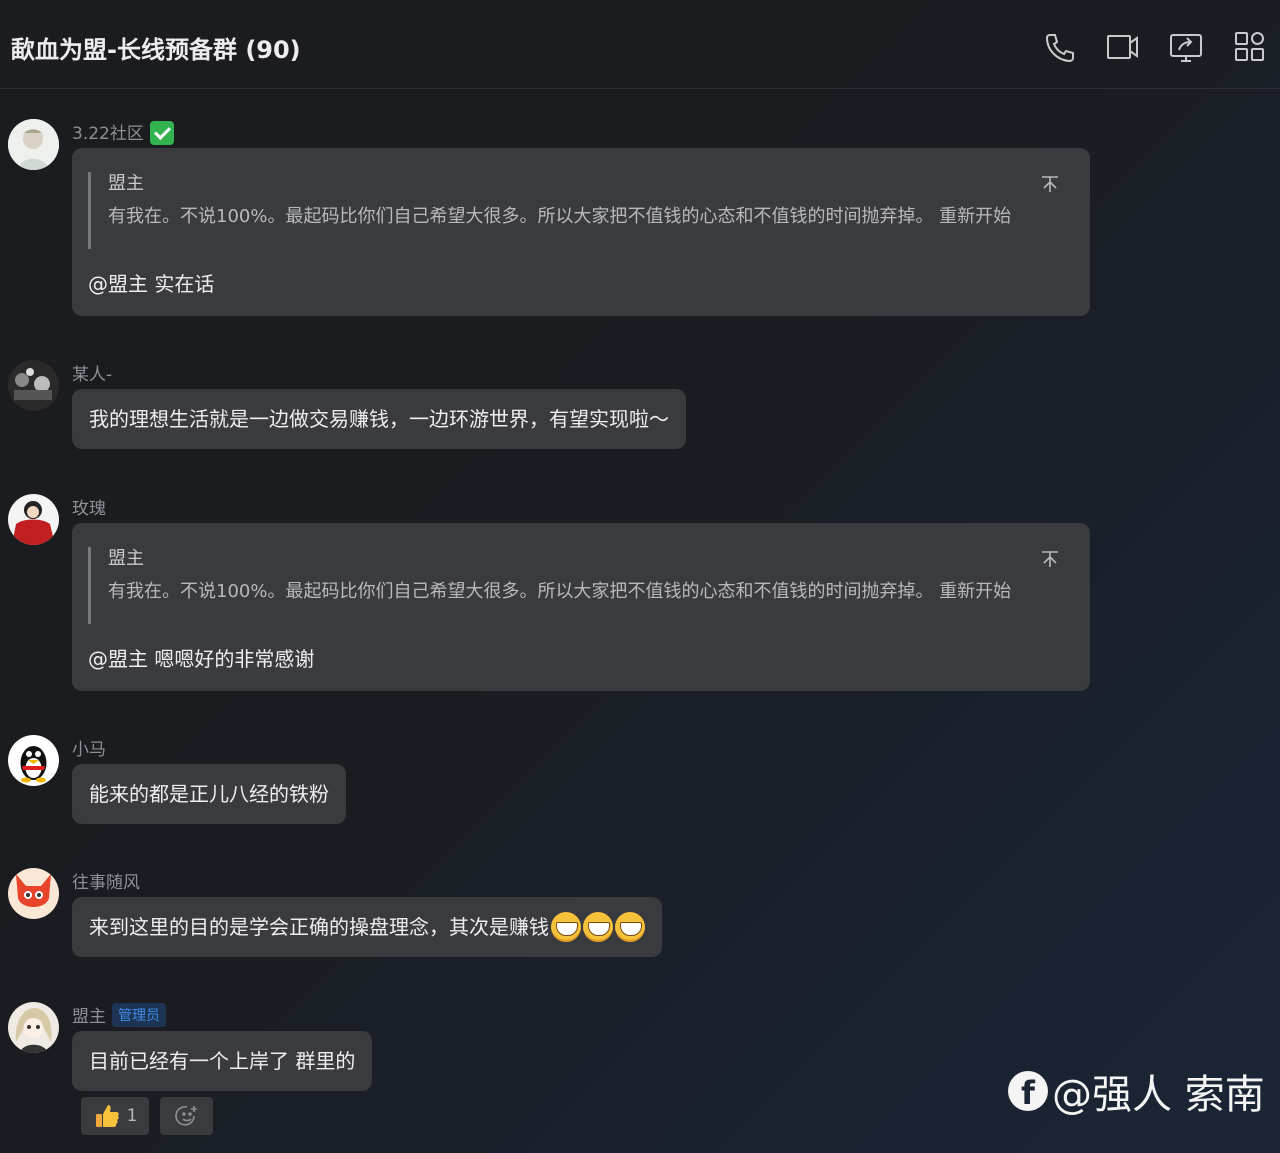  I want to click on add-reaction-button, so click(186, 1116).